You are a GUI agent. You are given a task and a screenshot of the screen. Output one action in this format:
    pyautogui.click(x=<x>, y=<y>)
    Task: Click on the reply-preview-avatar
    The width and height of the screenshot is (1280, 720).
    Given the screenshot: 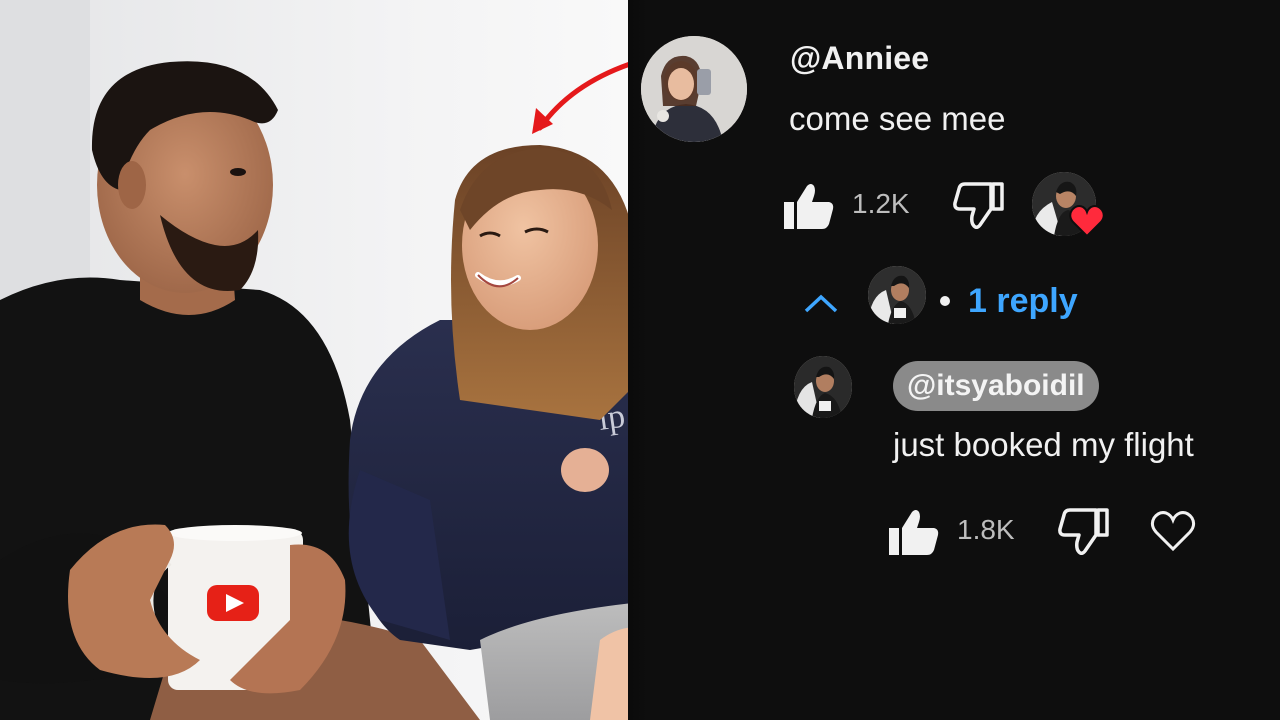 What is the action you would take?
    pyautogui.click(x=897, y=295)
    